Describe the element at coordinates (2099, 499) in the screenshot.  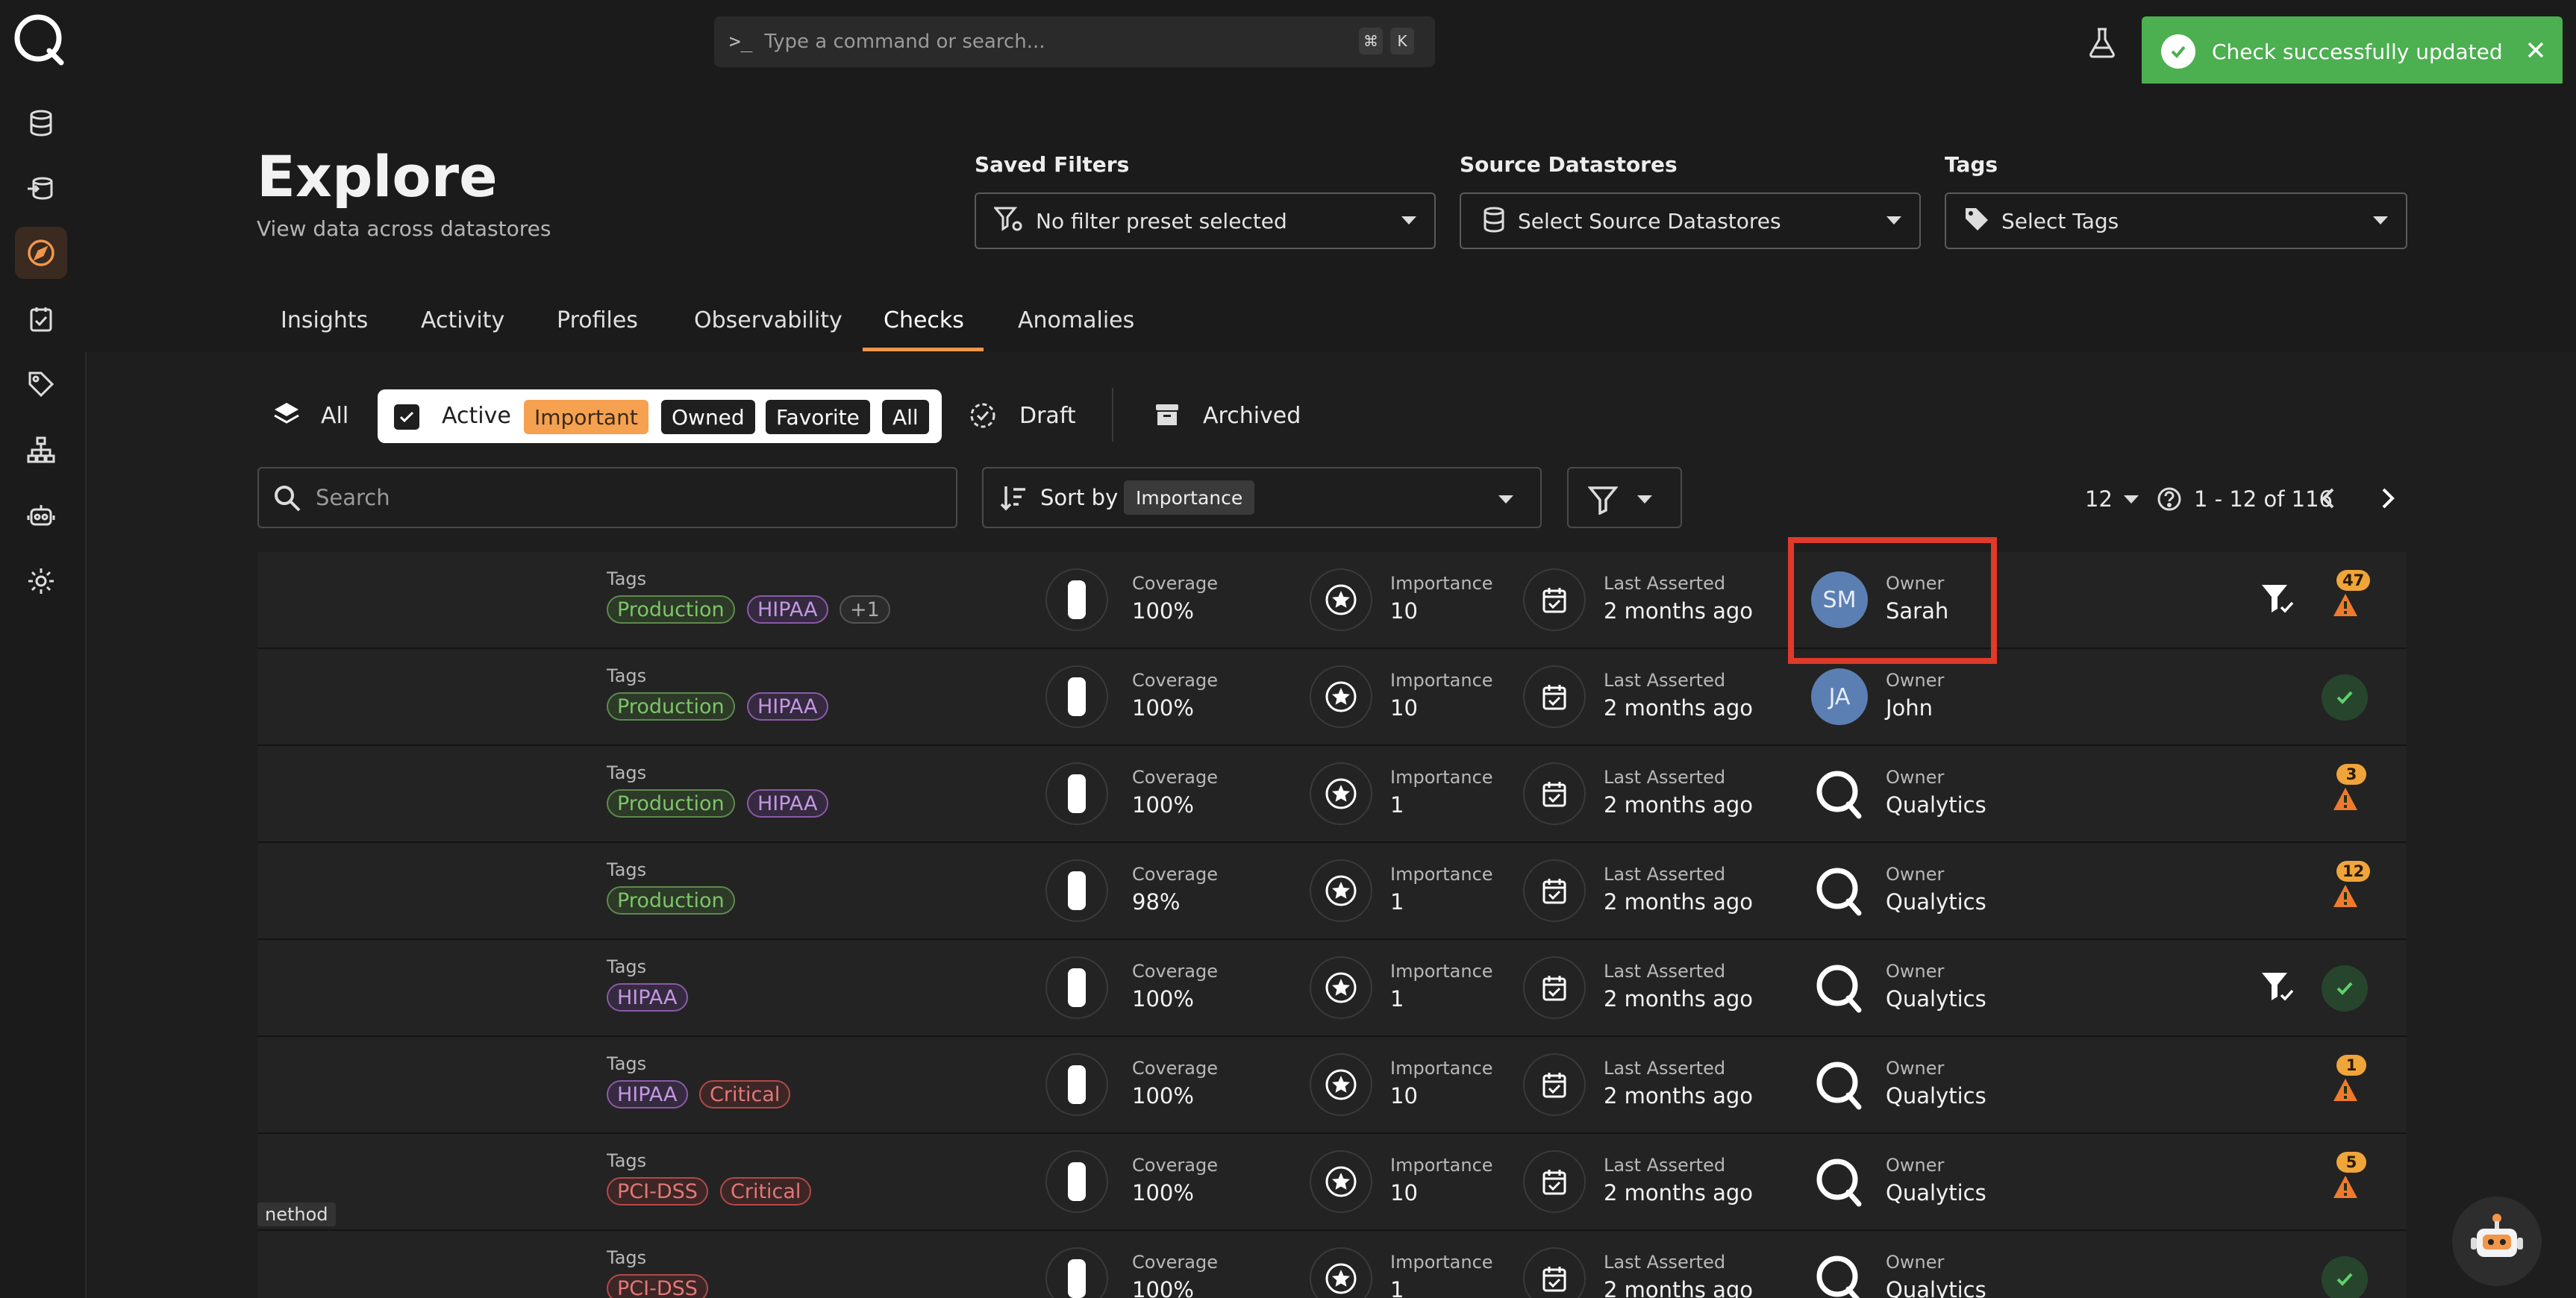
I see `per-page-value: 12` at that location.